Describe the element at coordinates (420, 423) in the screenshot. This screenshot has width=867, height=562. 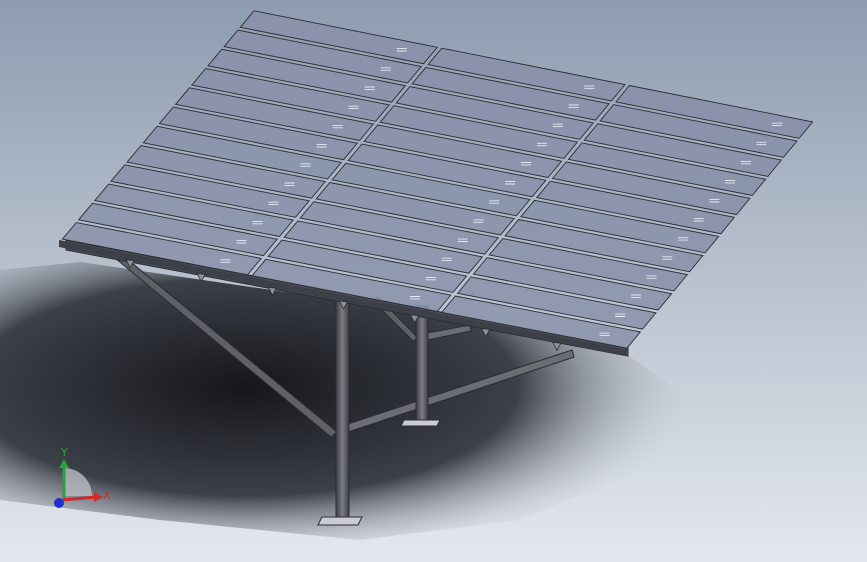
I see `rear-post-baseplate` at that location.